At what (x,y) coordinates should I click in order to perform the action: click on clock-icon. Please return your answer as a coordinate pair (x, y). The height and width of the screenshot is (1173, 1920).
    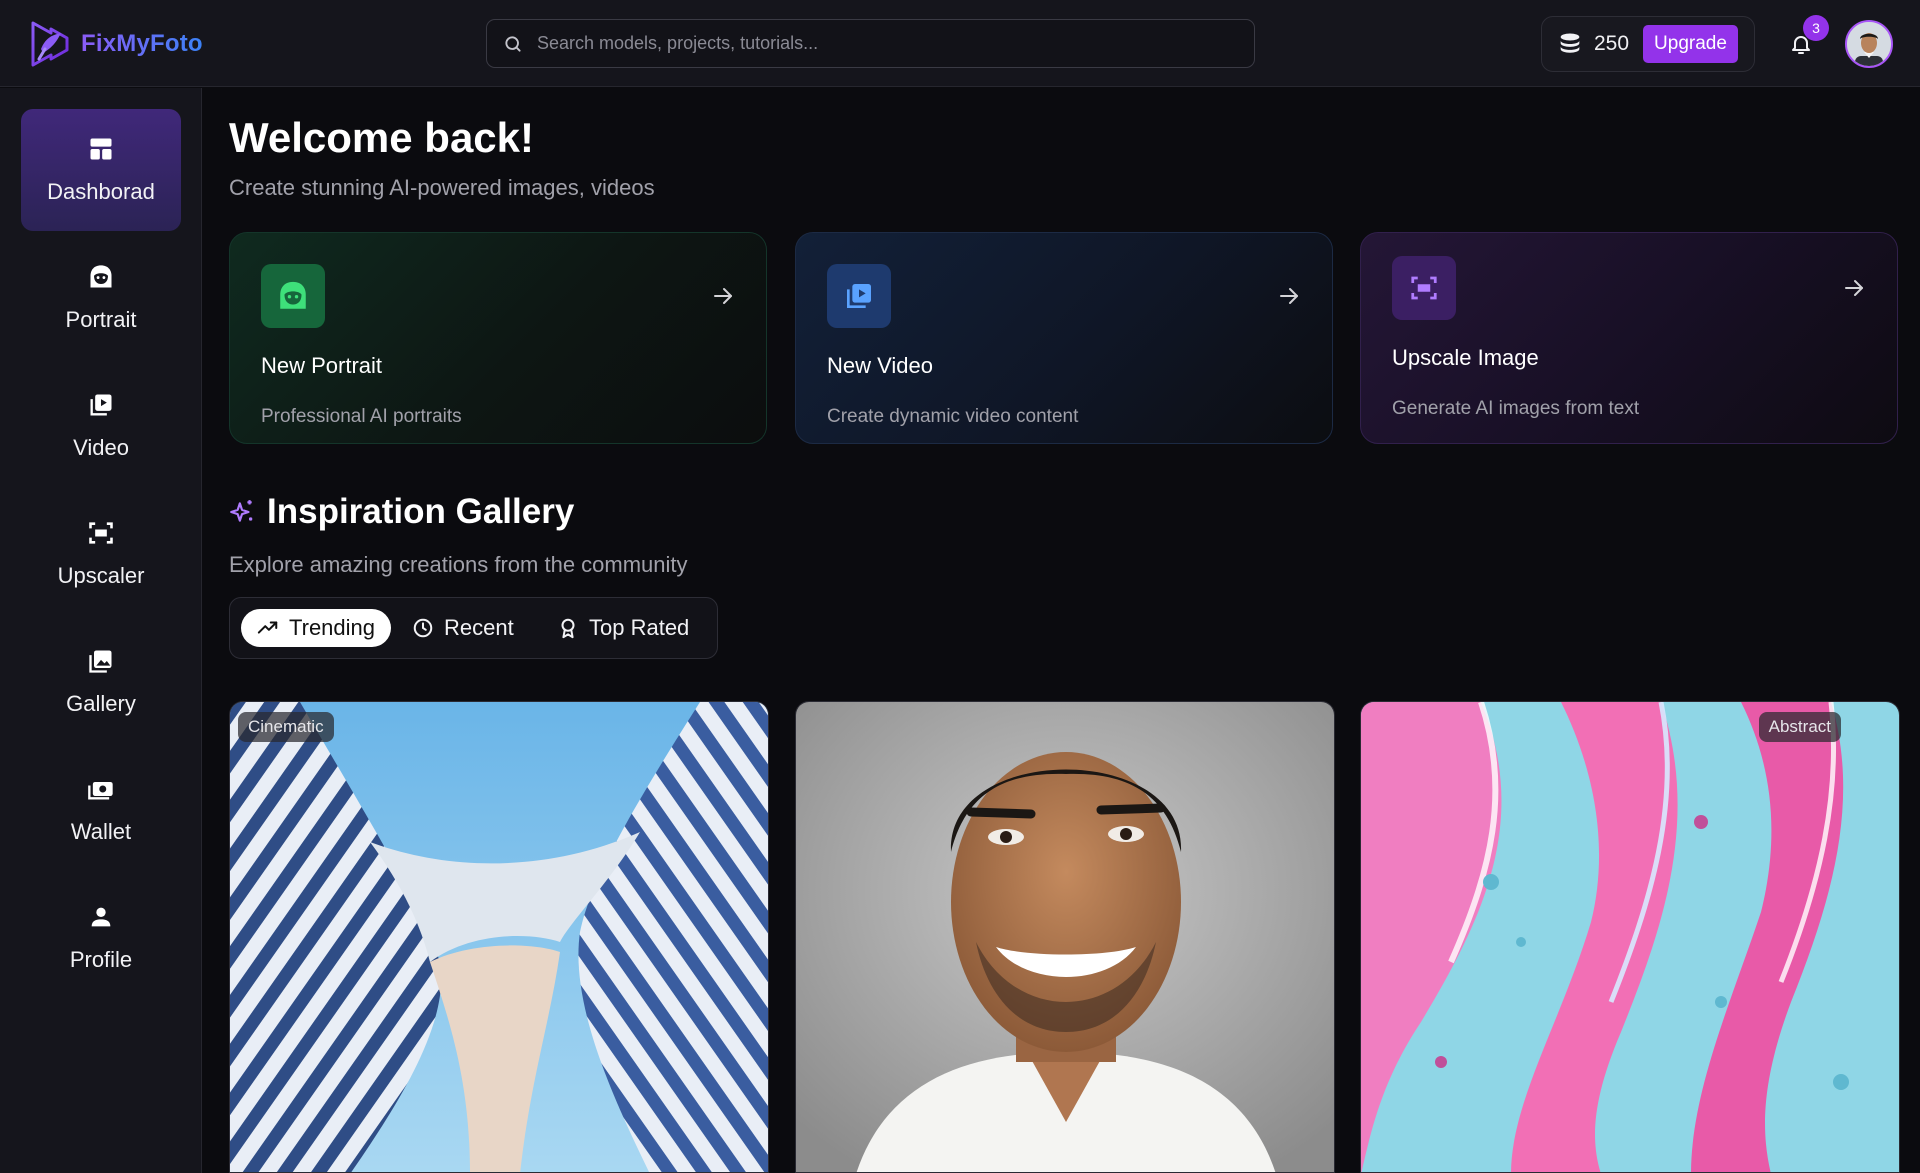
    Looking at the image, I should click on (423, 628).